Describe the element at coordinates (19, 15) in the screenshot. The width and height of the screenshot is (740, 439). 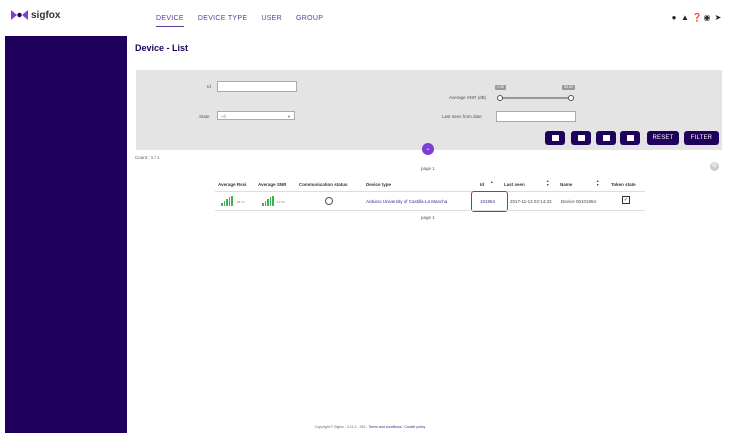
I see `sigfox-logo-icon` at that location.